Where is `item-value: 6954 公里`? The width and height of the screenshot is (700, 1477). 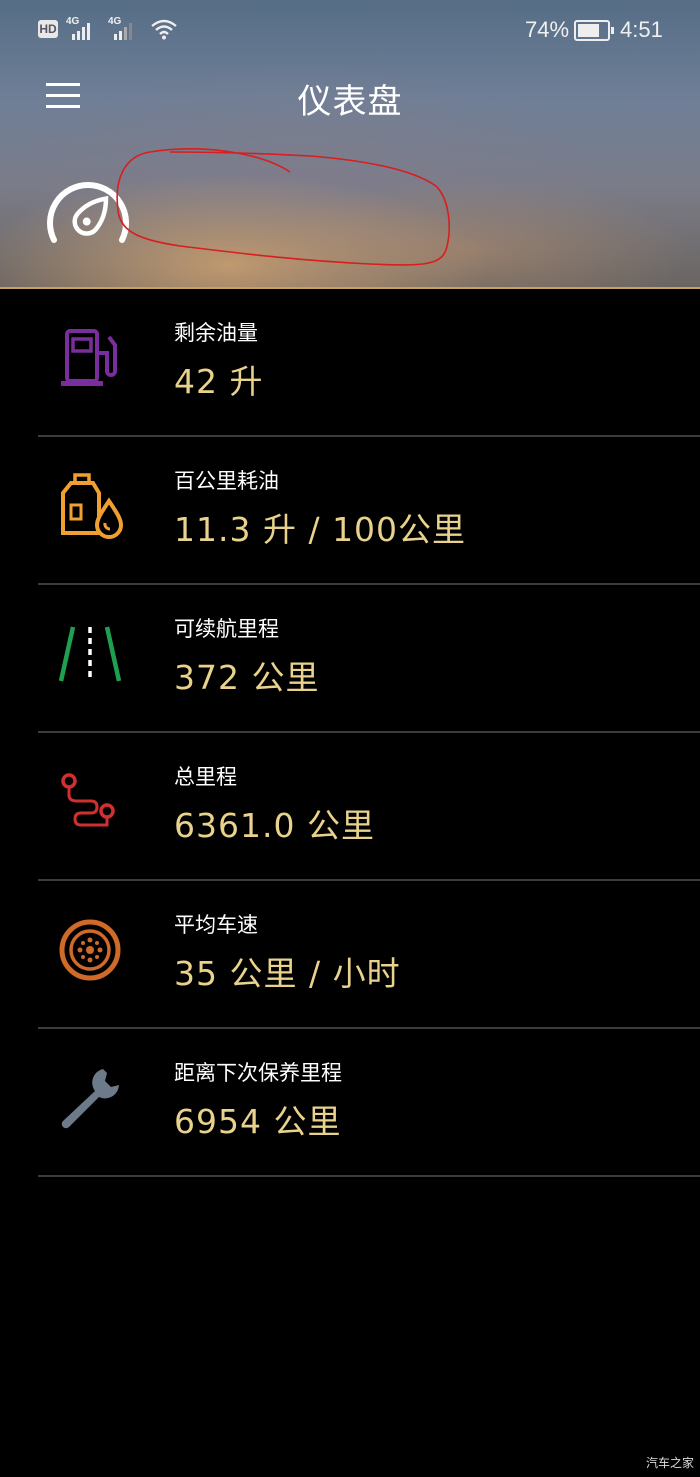 item-value: 6954 公里 is located at coordinates (258, 1121).